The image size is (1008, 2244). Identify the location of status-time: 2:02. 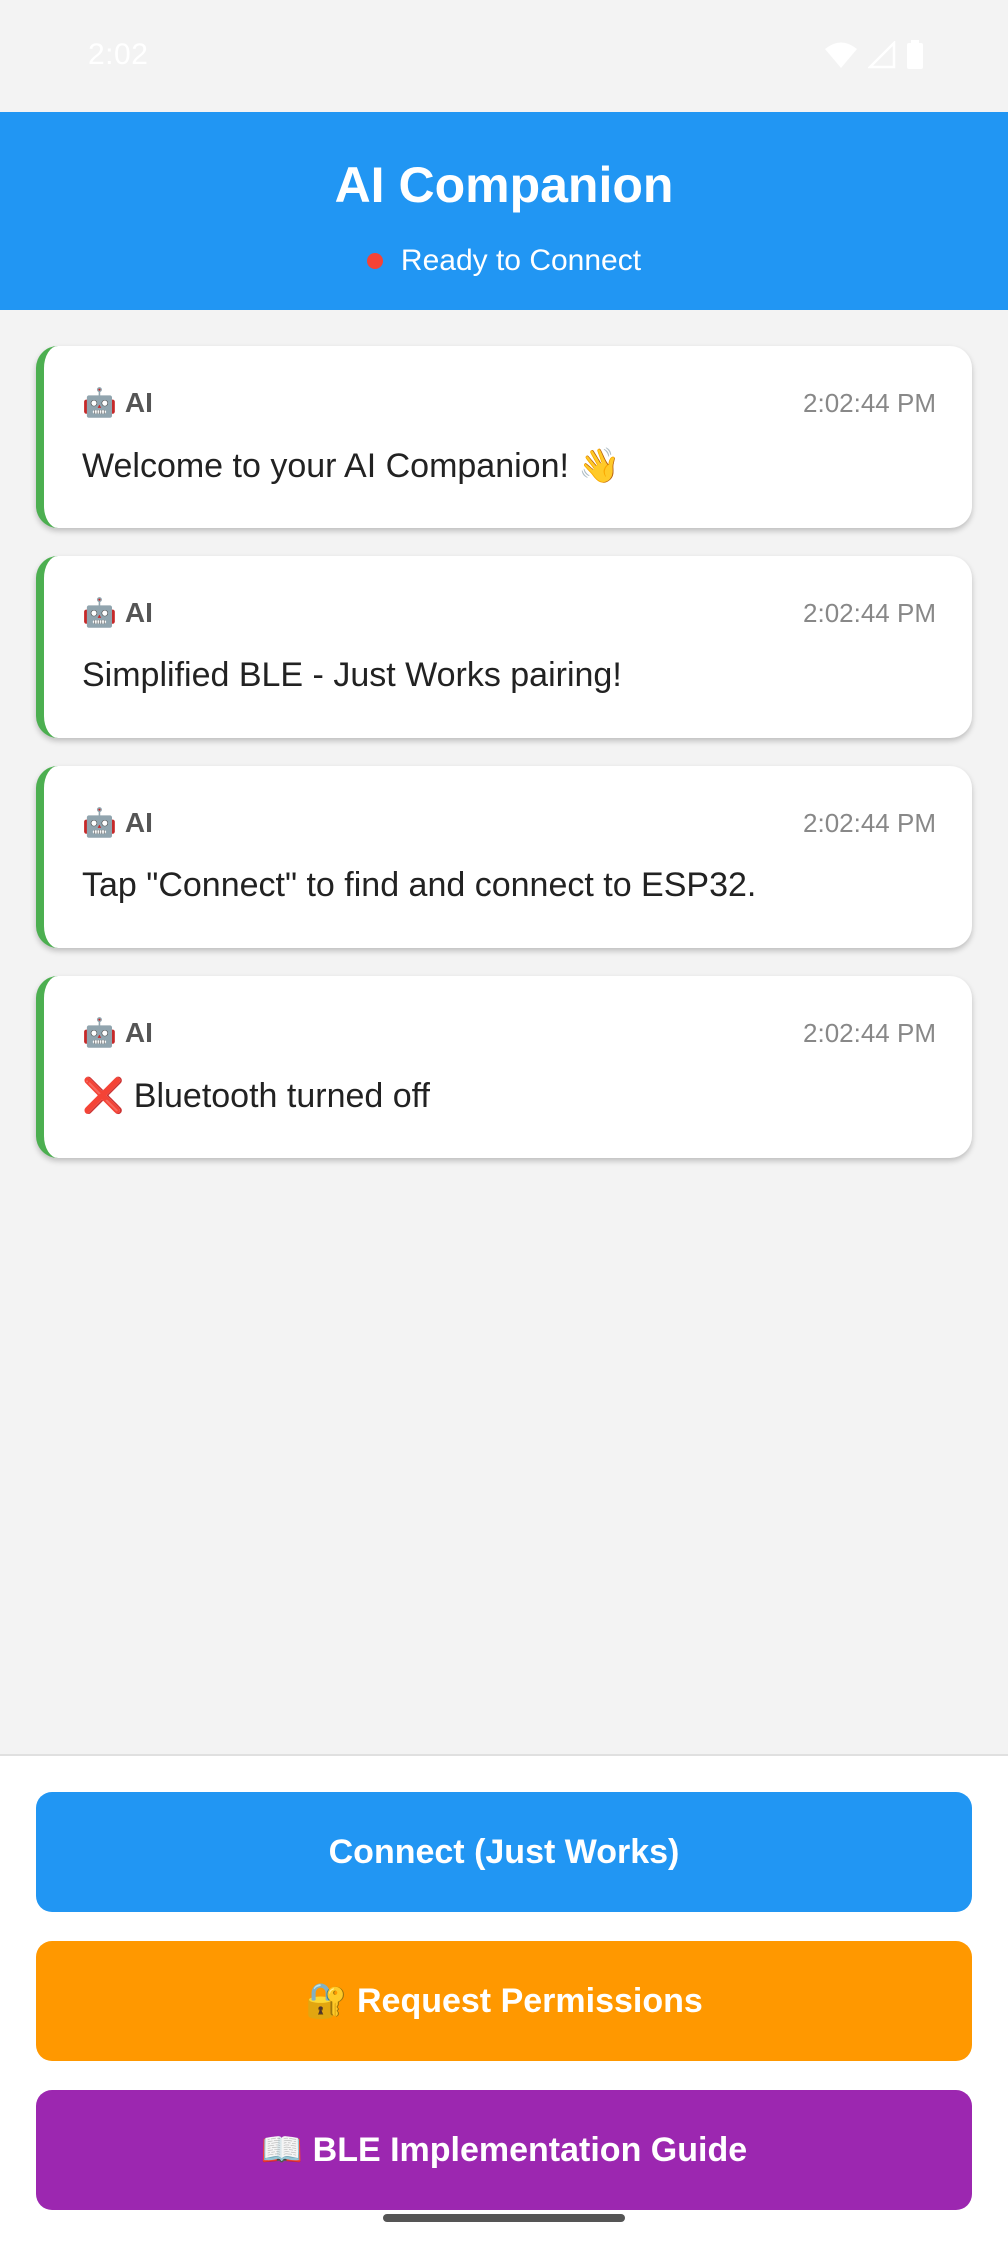
(118, 54).